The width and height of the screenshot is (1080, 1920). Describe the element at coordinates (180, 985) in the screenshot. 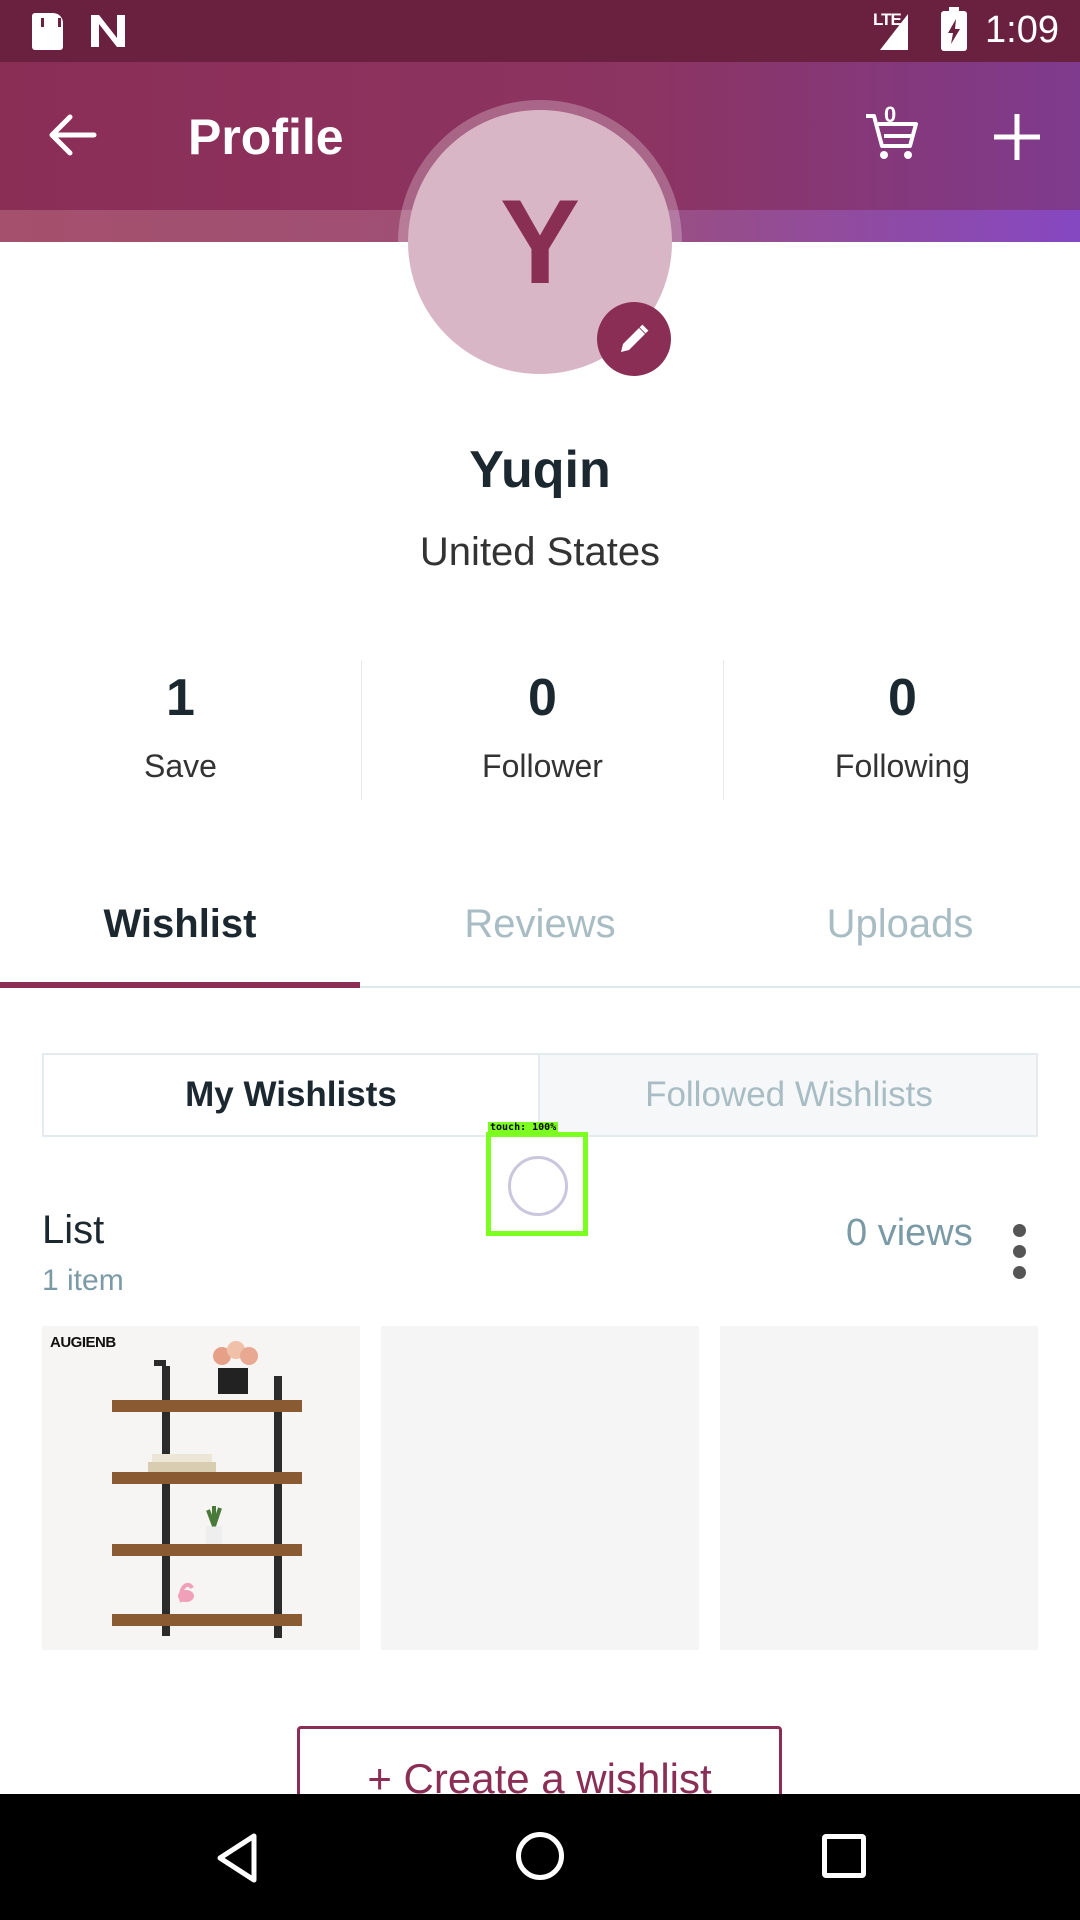

I see `tab-indicator` at that location.